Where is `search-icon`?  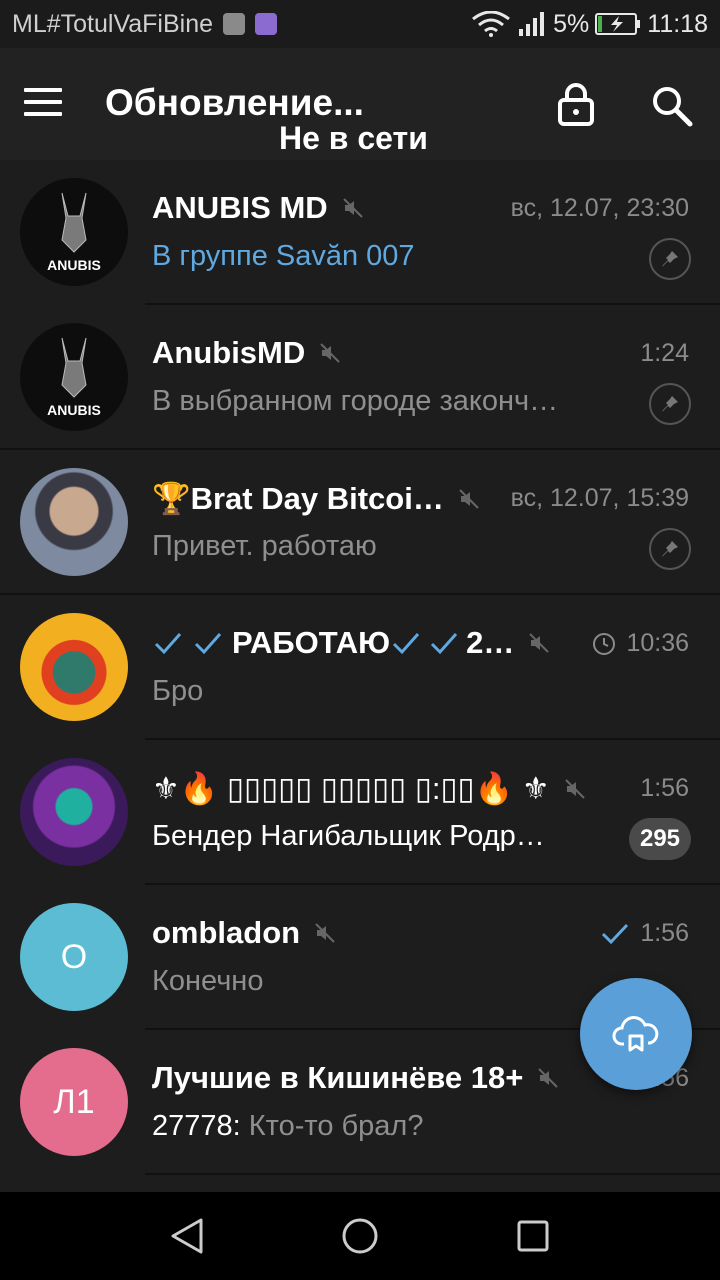 search-icon is located at coordinates (672, 106).